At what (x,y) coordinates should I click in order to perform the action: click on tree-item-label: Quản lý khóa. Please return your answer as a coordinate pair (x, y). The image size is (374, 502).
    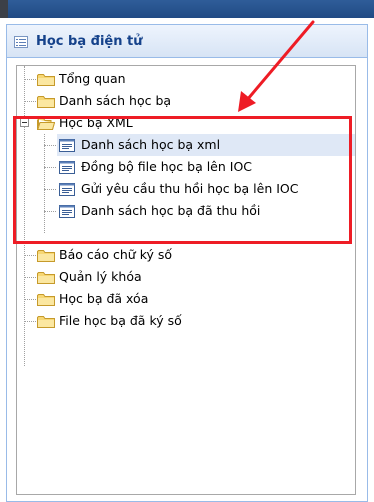
    Looking at the image, I should click on (100, 276).